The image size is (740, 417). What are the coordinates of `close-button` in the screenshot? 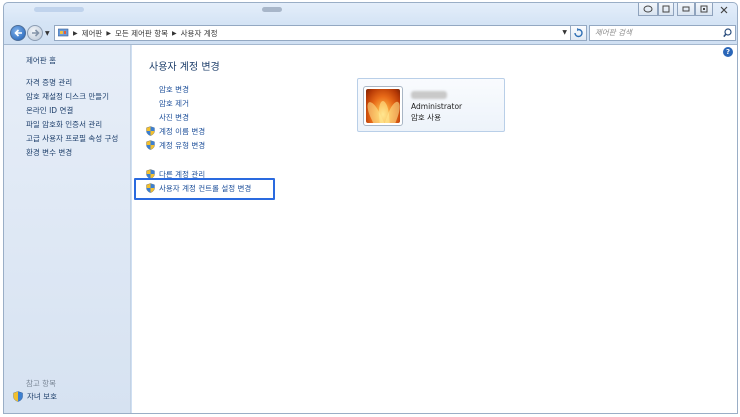 It's located at (724, 9).